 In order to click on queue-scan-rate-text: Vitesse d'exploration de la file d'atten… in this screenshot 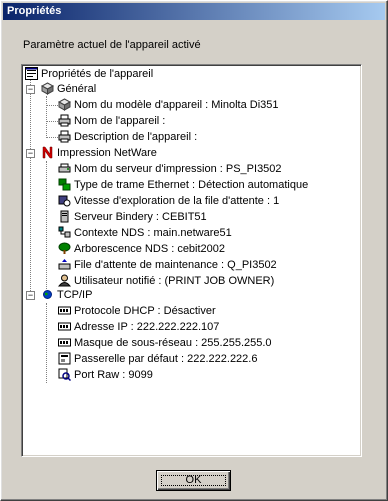, I will do `click(177, 201)`.